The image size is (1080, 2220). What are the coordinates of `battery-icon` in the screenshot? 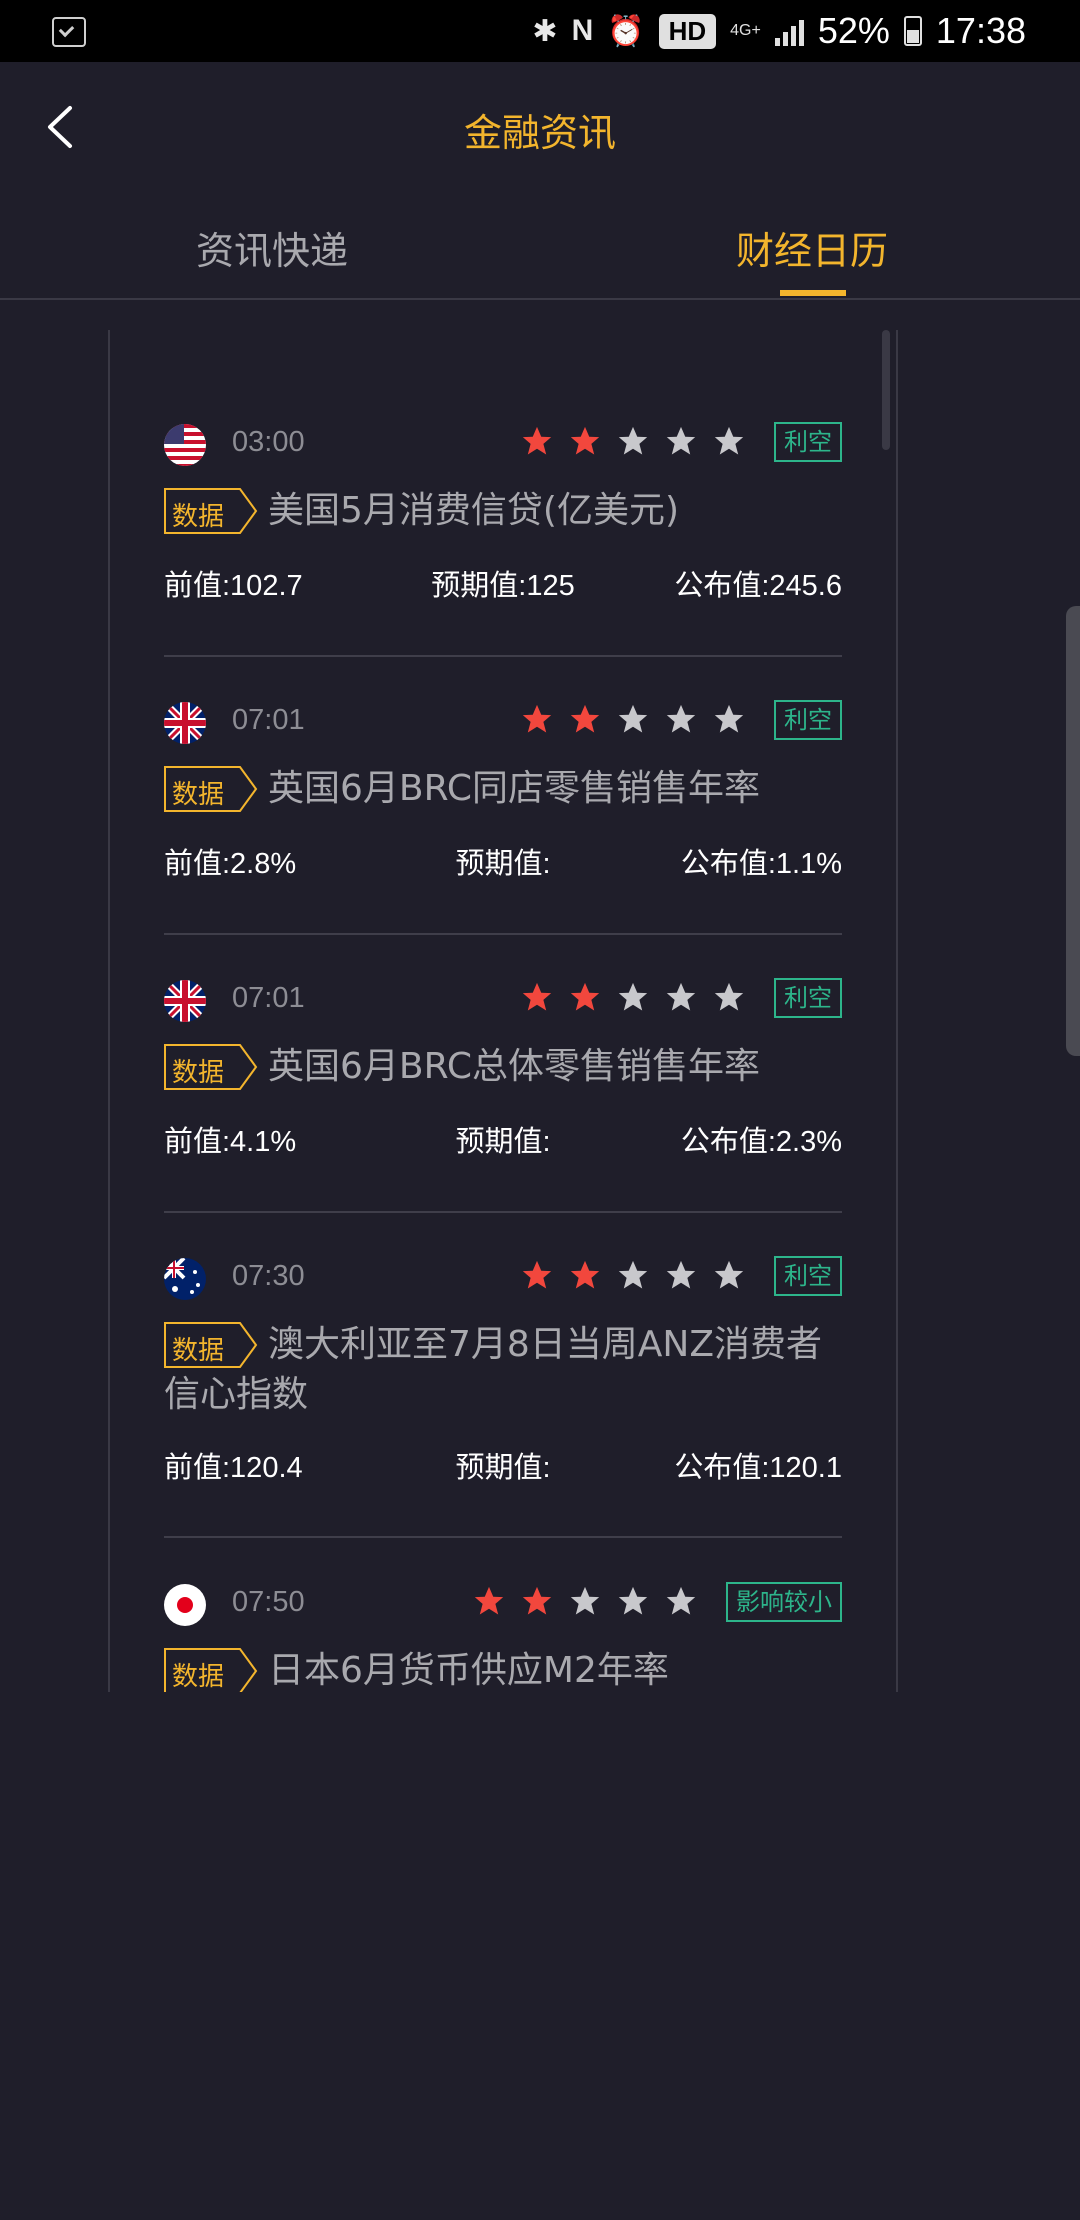 It's located at (912, 31).